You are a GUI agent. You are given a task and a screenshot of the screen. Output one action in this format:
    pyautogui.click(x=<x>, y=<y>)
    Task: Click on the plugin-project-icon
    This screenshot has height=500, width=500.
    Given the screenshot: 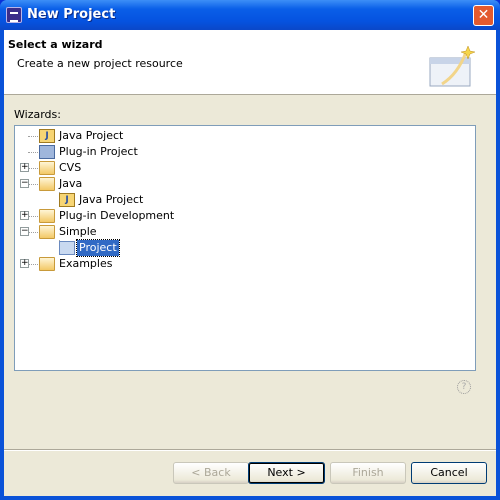 What is the action you would take?
    pyautogui.click(x=47, y=152)
    